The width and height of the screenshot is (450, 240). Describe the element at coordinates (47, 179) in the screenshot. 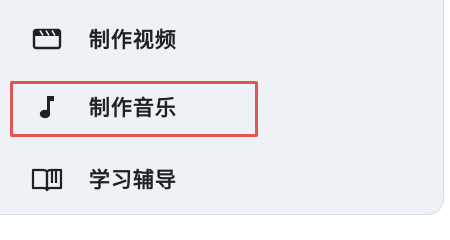

I see `open-book-icon` at that location.